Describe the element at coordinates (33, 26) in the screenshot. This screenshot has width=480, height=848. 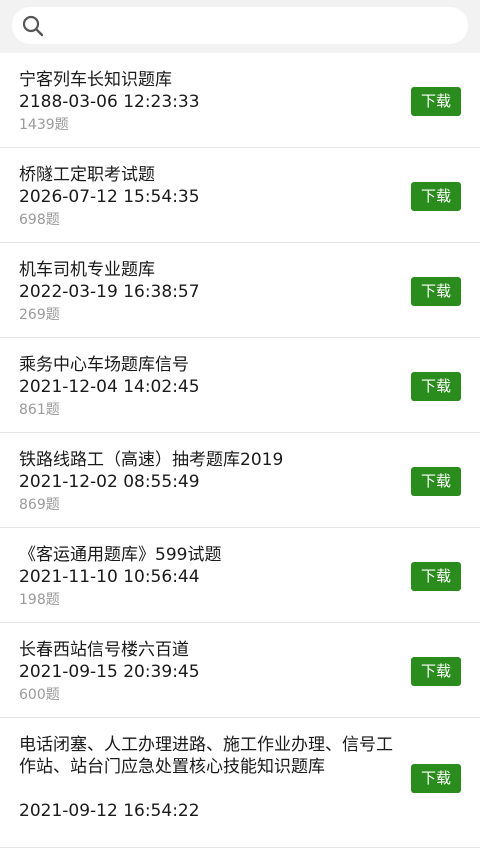
I see `search-icon` at that location.